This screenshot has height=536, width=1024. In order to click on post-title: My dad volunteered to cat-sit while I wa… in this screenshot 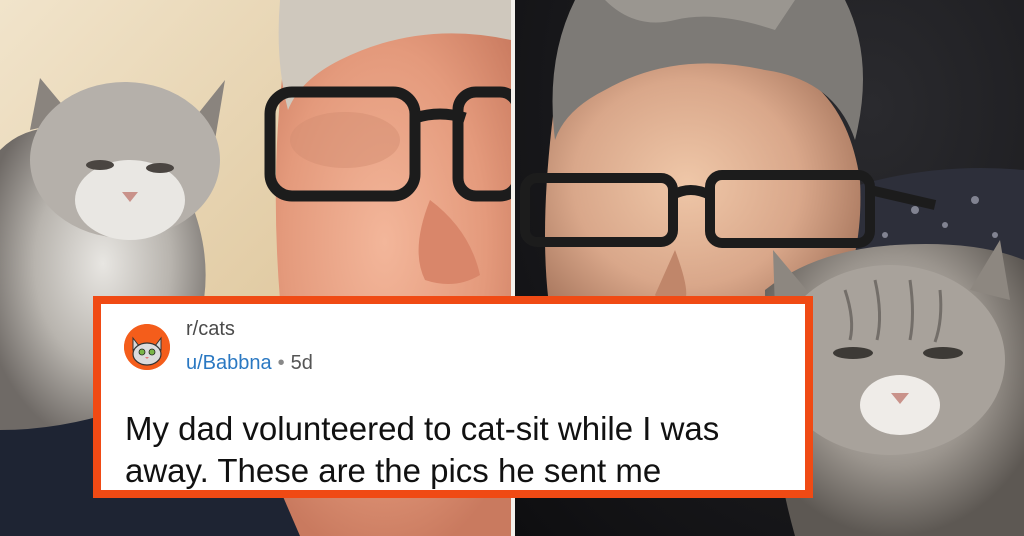, I will do `click(460, 450)`.